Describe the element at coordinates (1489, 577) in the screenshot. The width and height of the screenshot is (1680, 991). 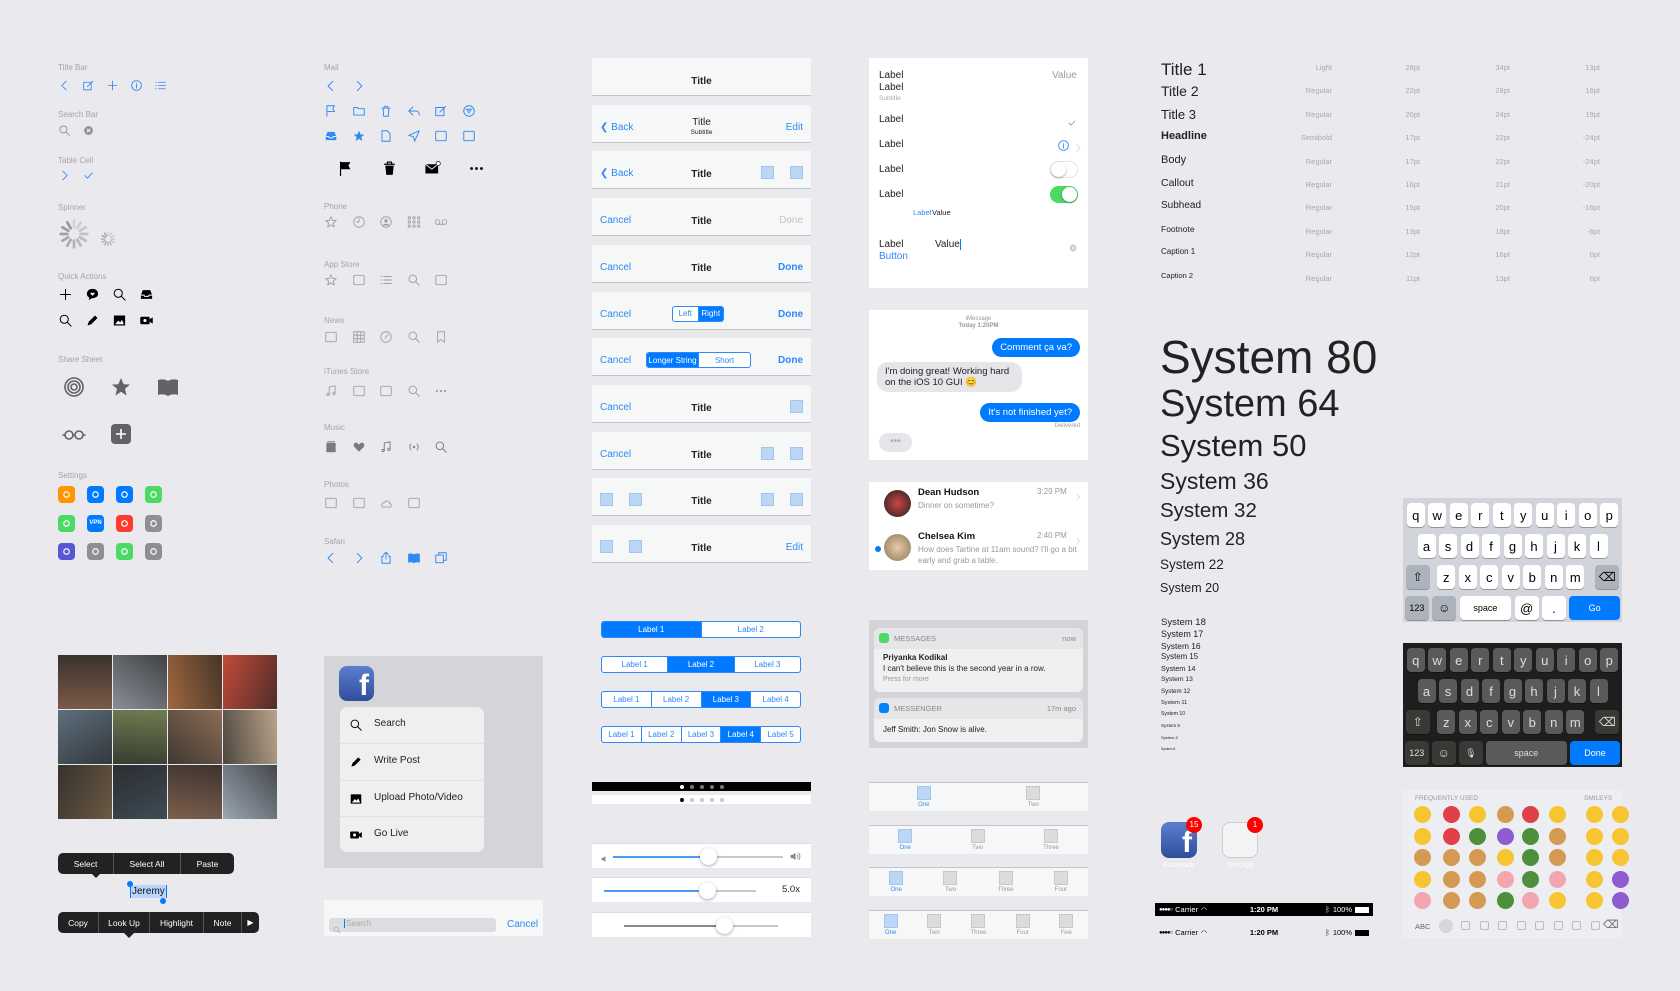
I see `key-c: c` at that location.